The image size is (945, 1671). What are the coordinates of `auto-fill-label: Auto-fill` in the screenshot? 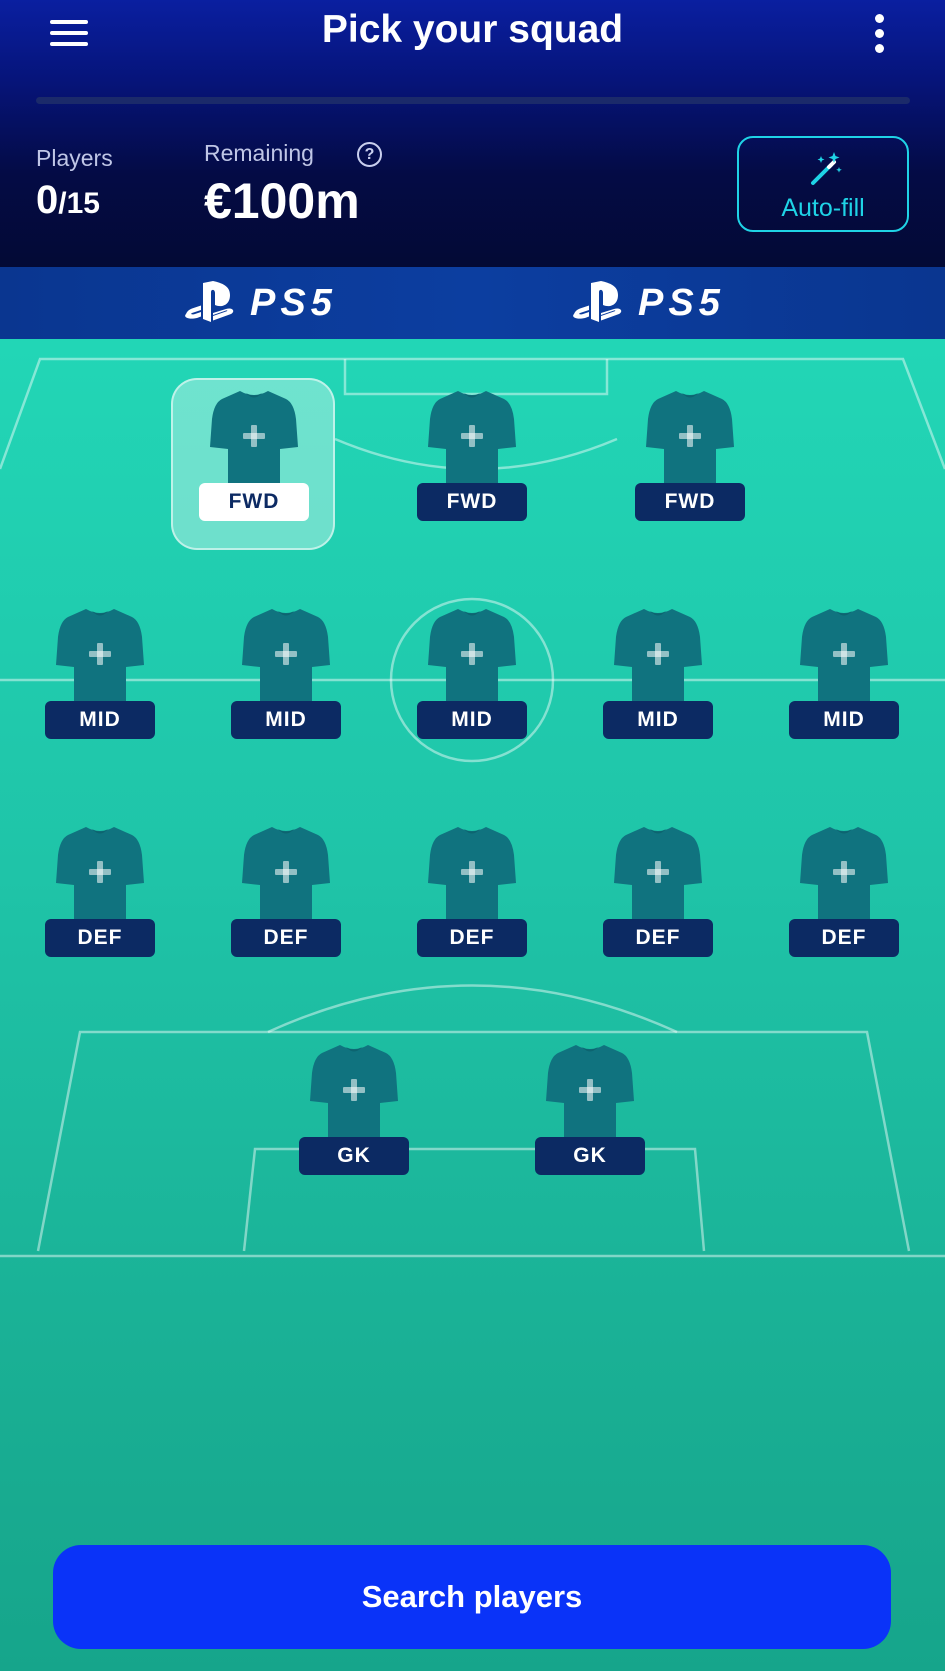 It's located at (823, 208).